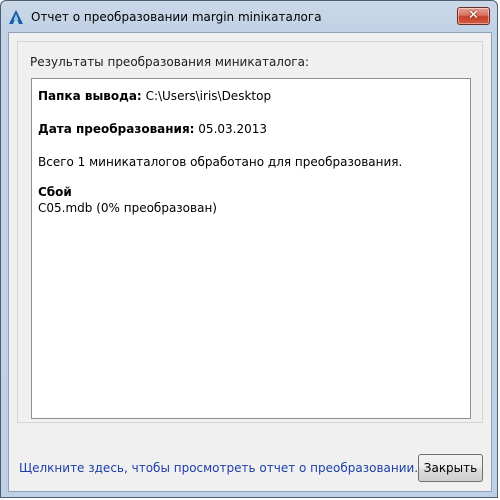 The width and height of the screenshot is (500, 500). What do you see at coordinates (450, 468) in the screenshot?
I see `close-button: Закрыть` at bounding box center [450, 468].